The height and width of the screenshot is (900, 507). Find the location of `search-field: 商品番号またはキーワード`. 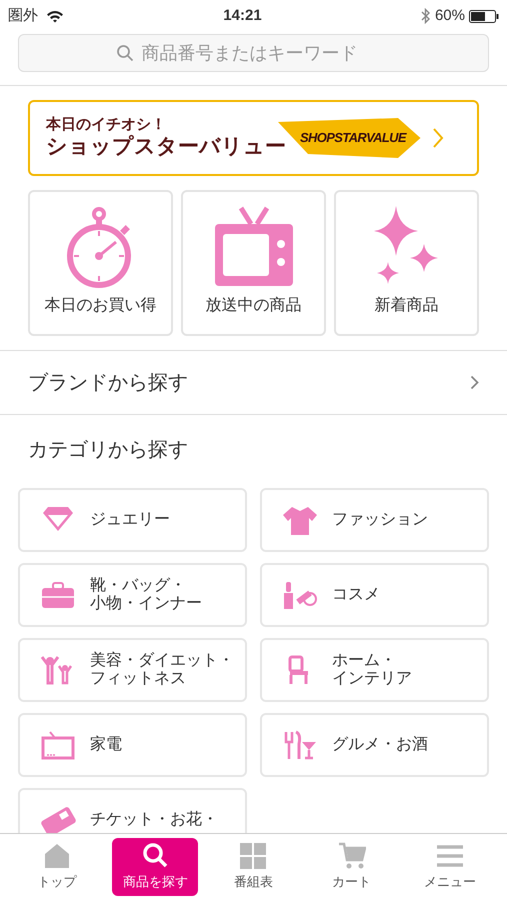

search-field: 商品番号またはキーワード is located at coordinates (253, 53).